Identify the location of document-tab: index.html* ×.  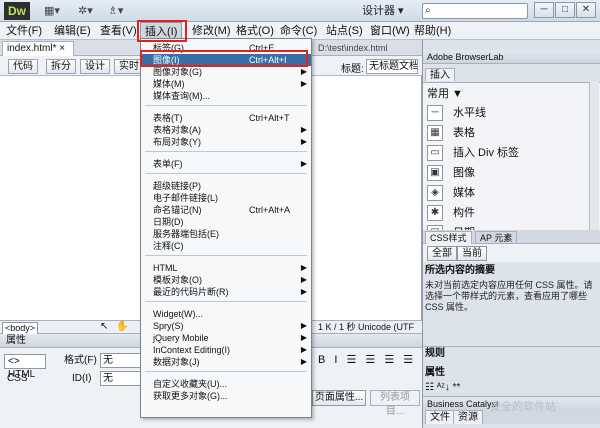
(38, 48).